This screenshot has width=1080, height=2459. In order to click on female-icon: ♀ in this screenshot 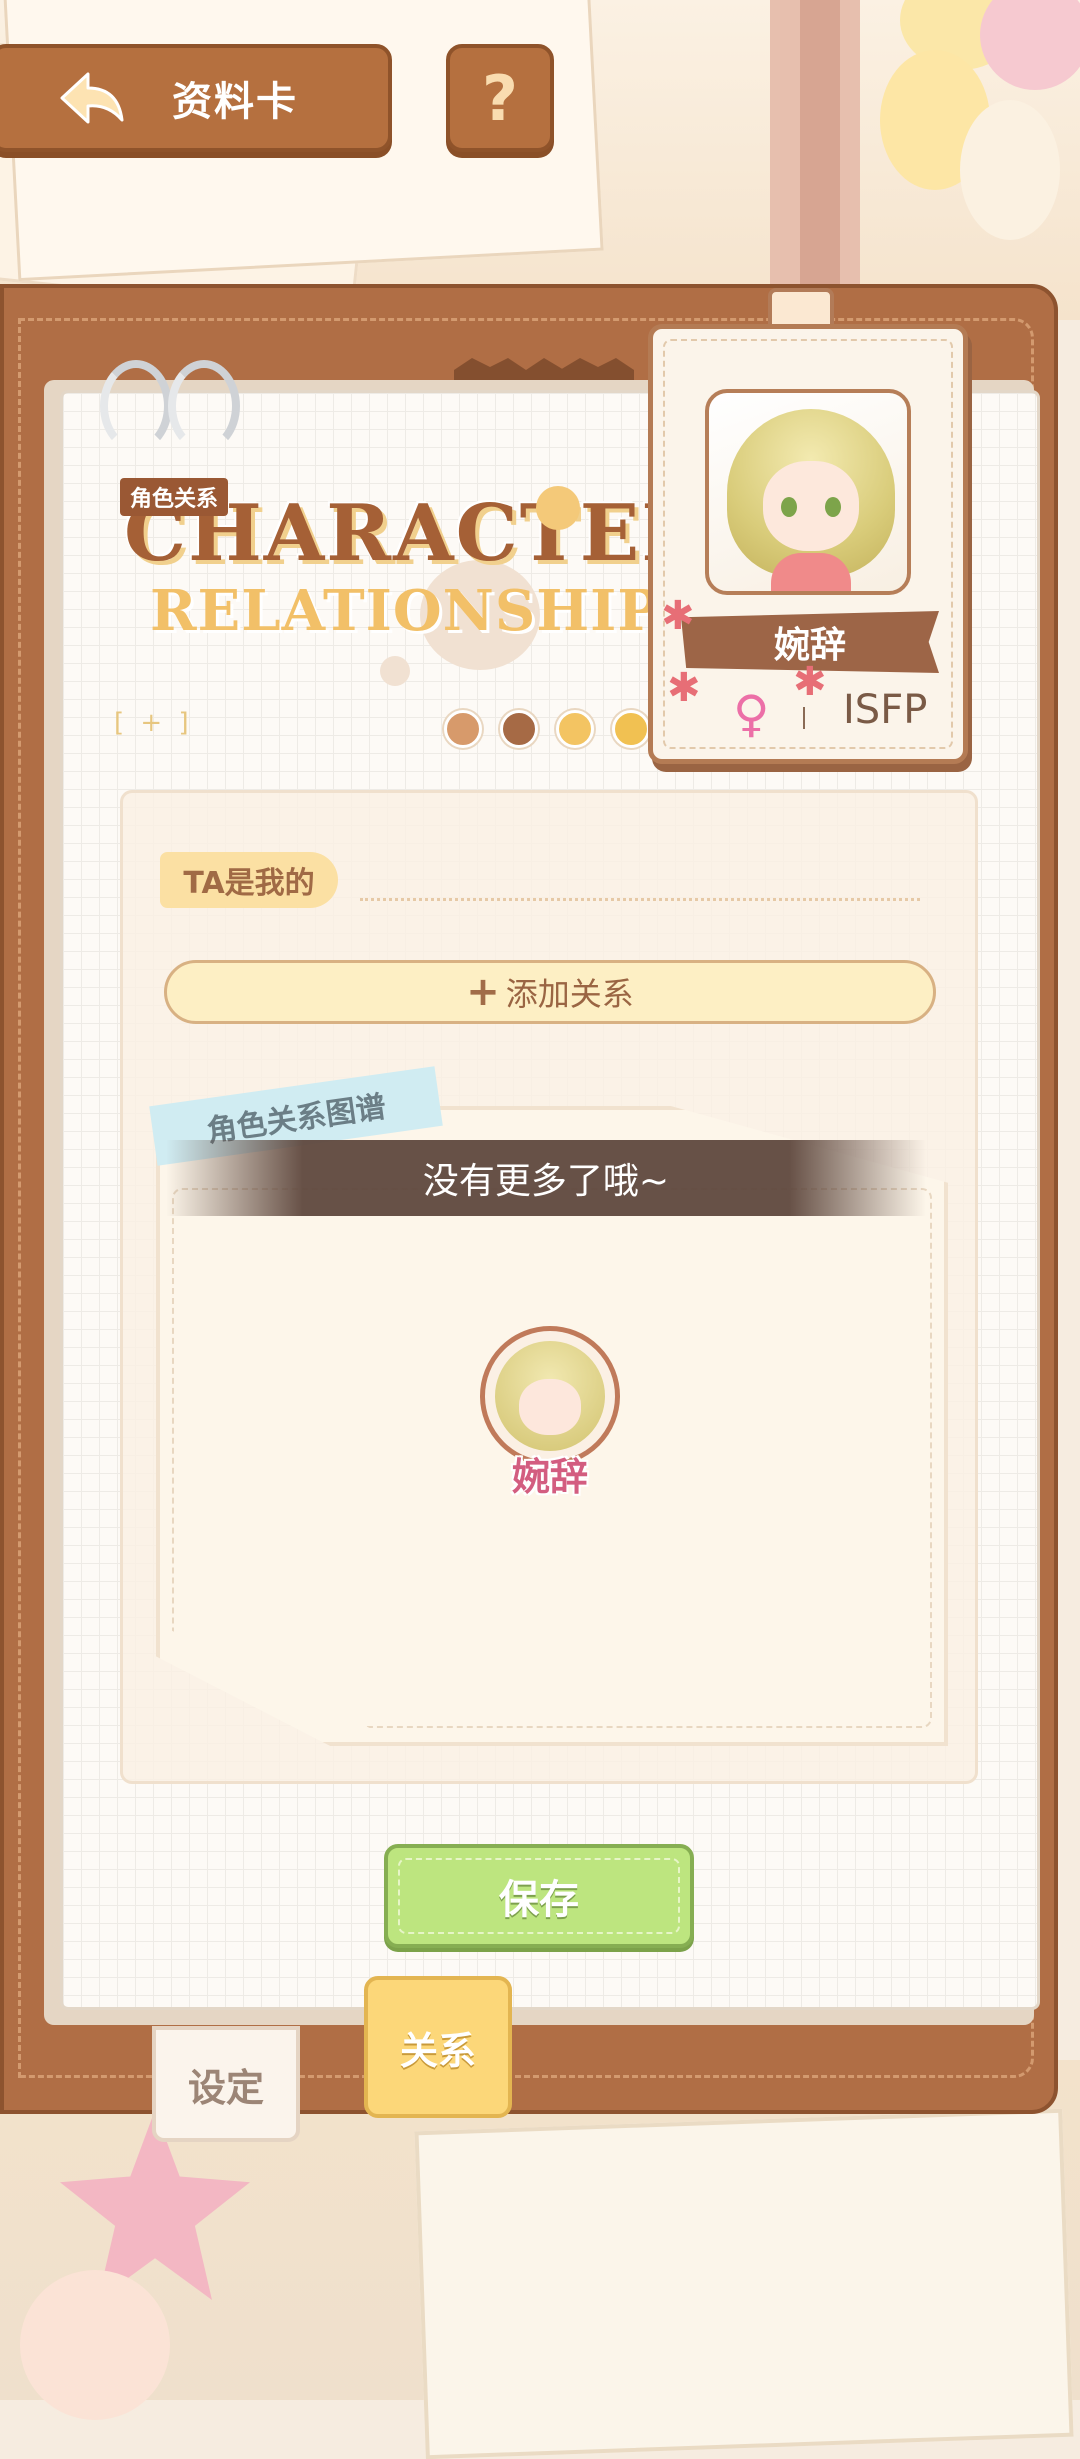, I will do `click(751, 714)`.